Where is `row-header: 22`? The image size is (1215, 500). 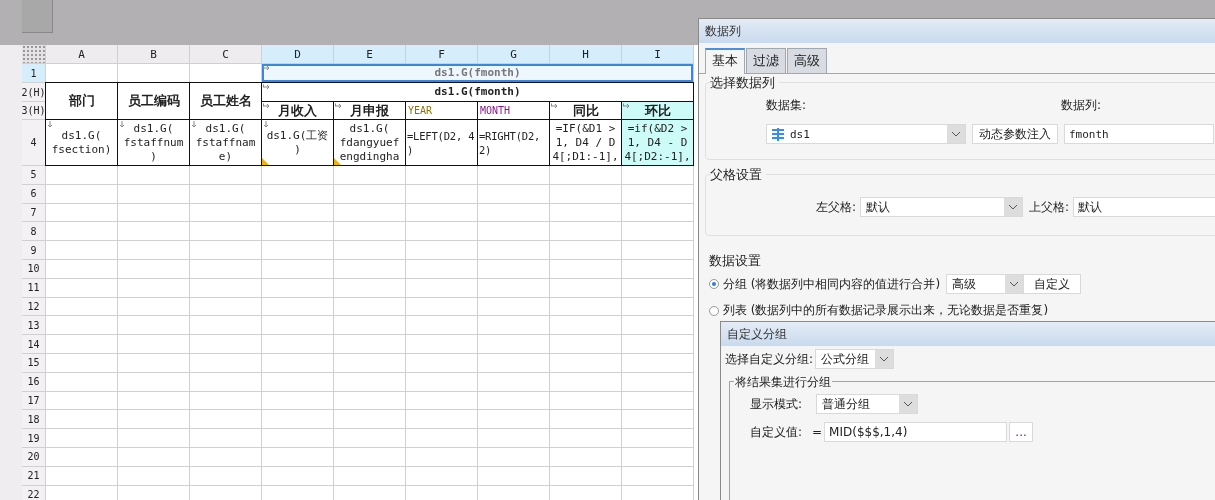
row-header: 22 is located at coordinates (33, 492).